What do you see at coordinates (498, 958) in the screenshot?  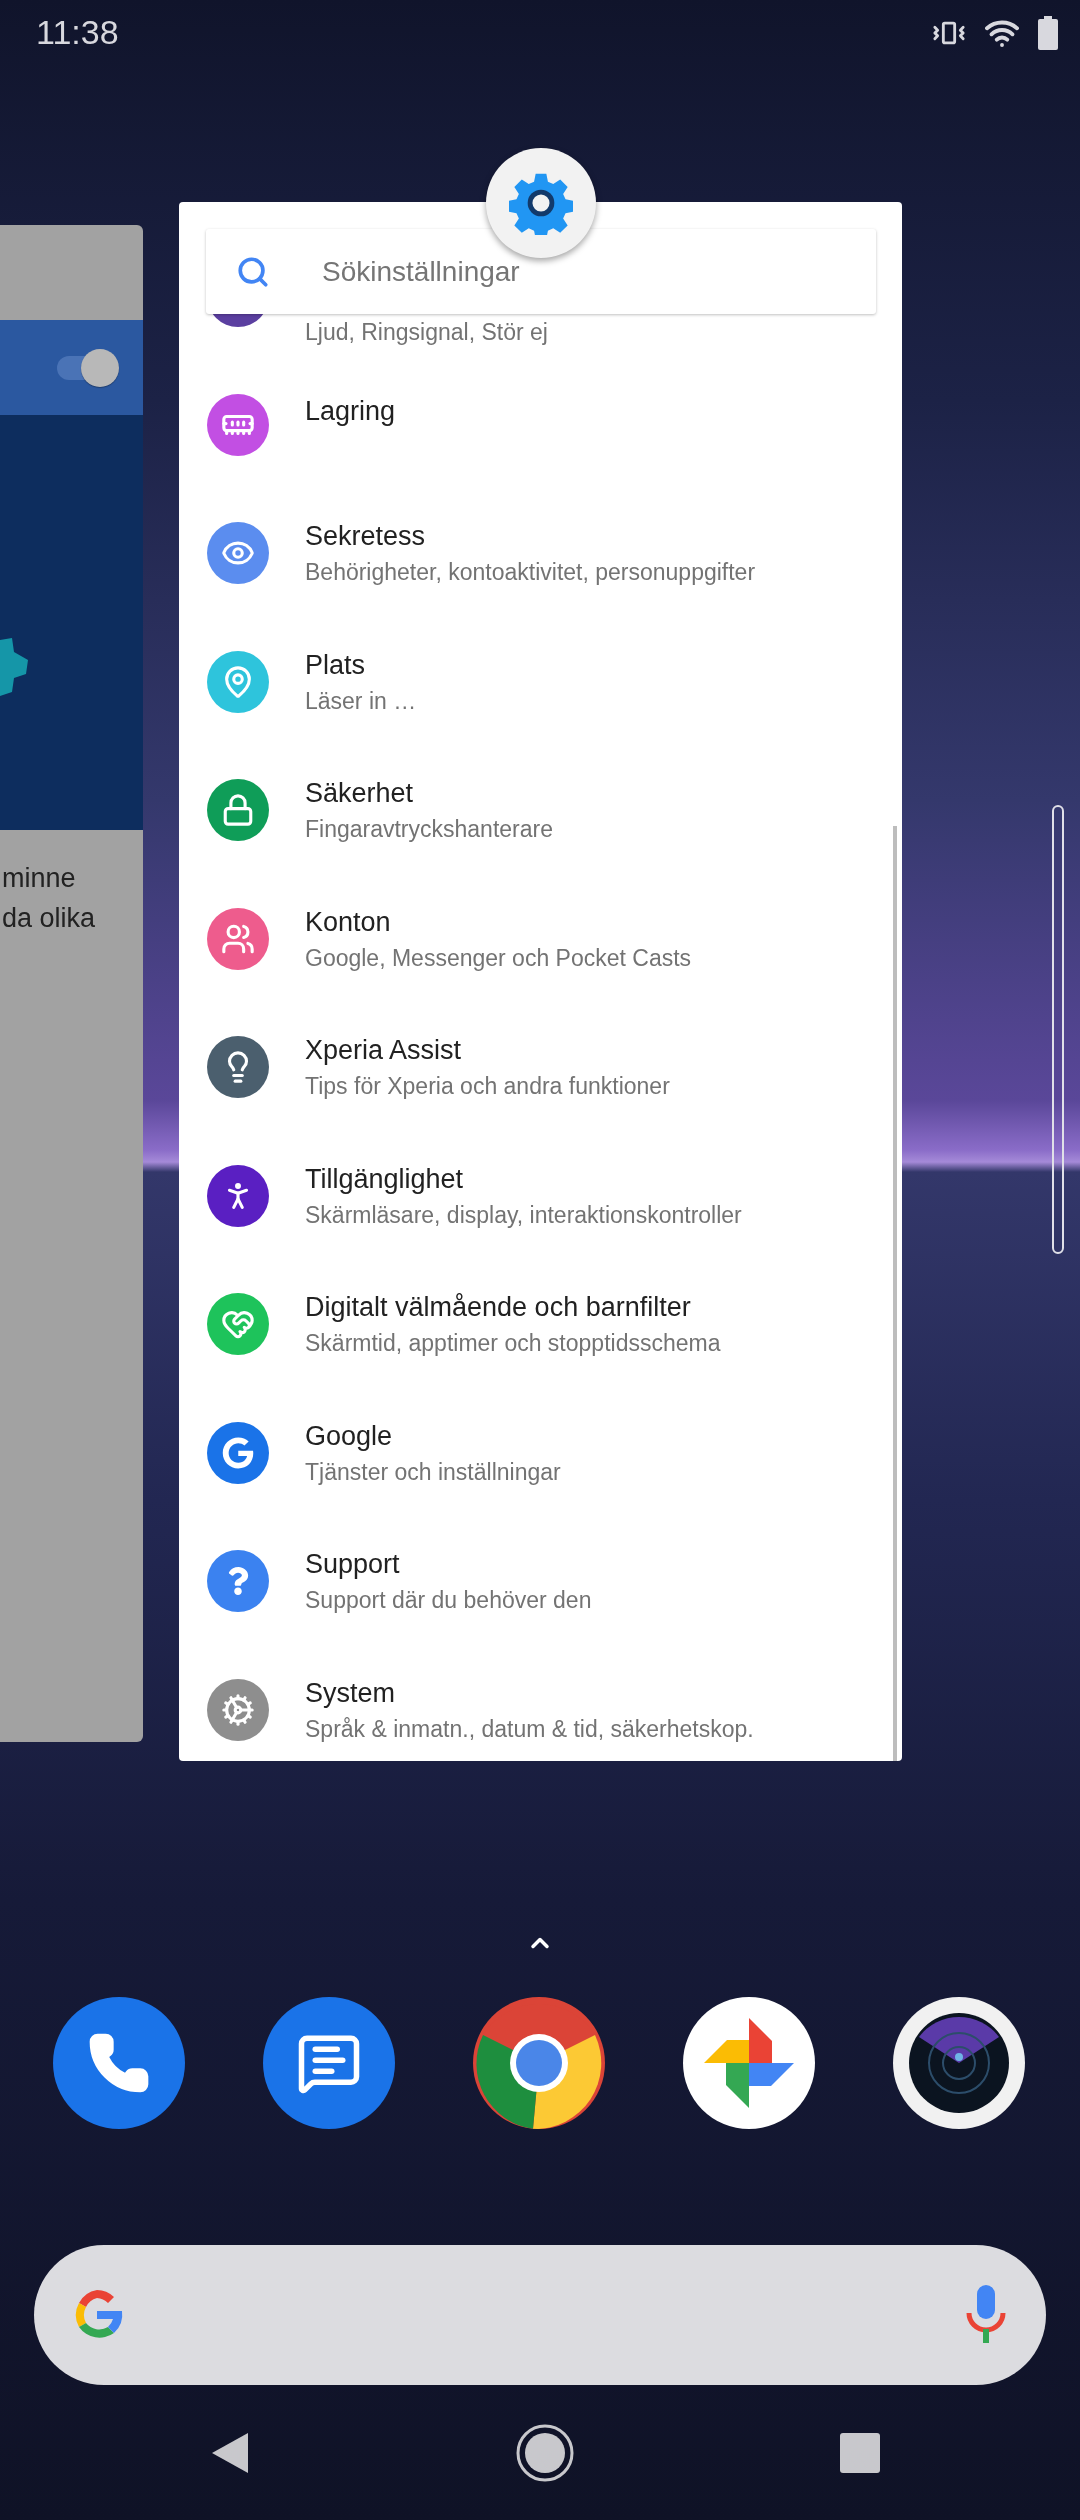 I see `settings-item-subtitle: Google, Messenger och Pocket Casts` at bounding box center [498, 958].